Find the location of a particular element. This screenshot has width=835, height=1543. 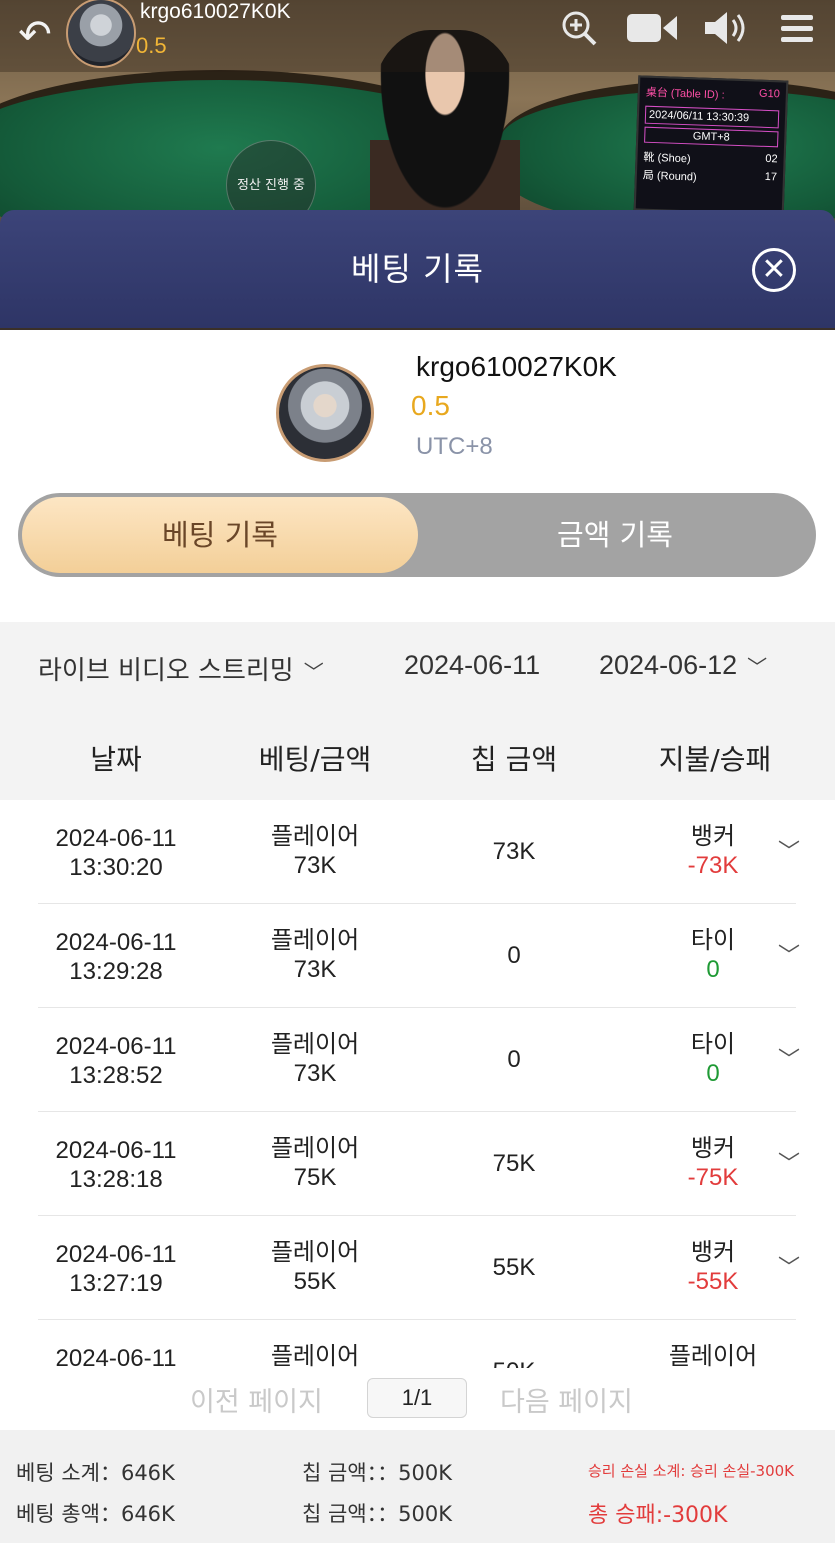

round-value: 17 is located at coordinates (771, 177).